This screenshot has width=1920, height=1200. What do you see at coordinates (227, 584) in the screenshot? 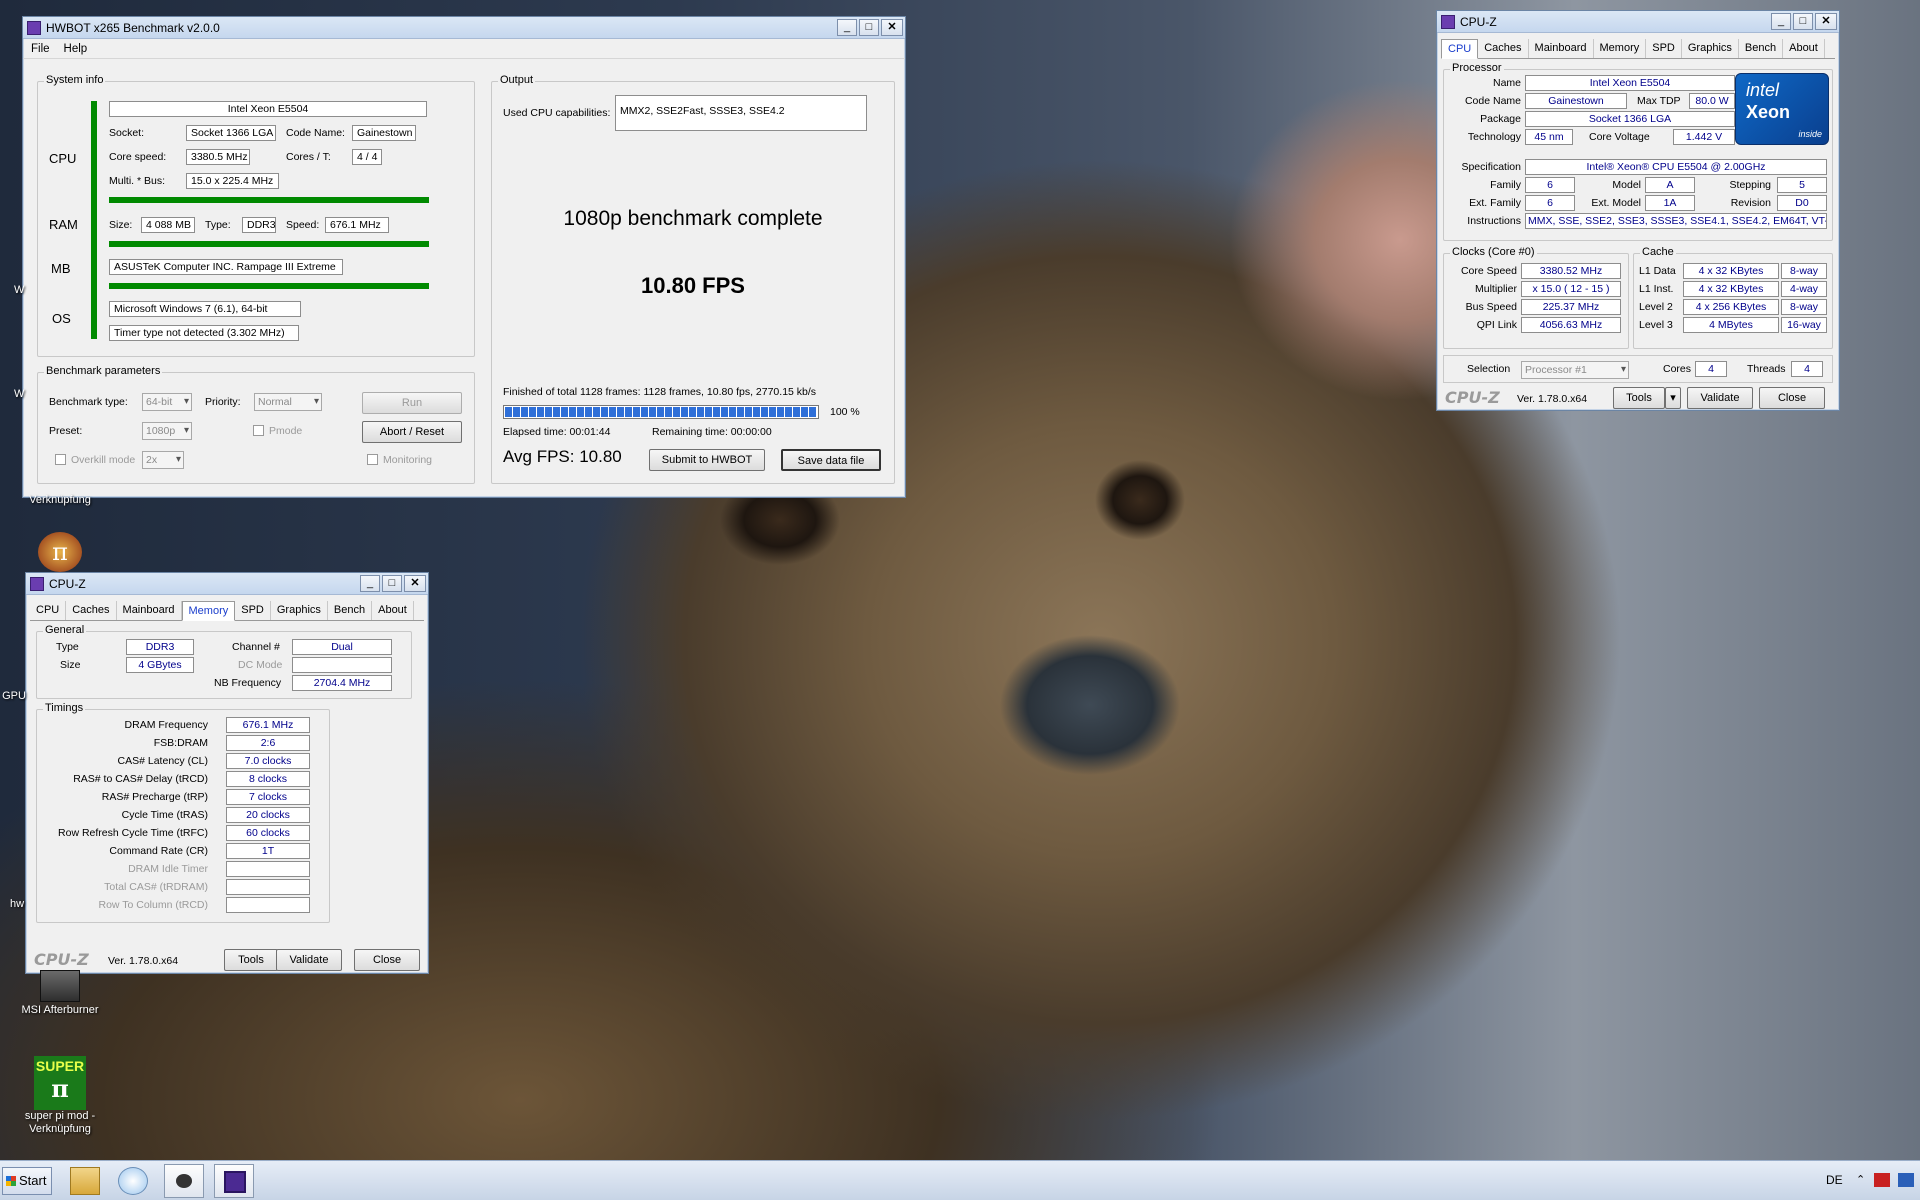
I see `cpuz-mem-titlebar: CPU-Z _ □ ✕` at bounding box center [227, 584].